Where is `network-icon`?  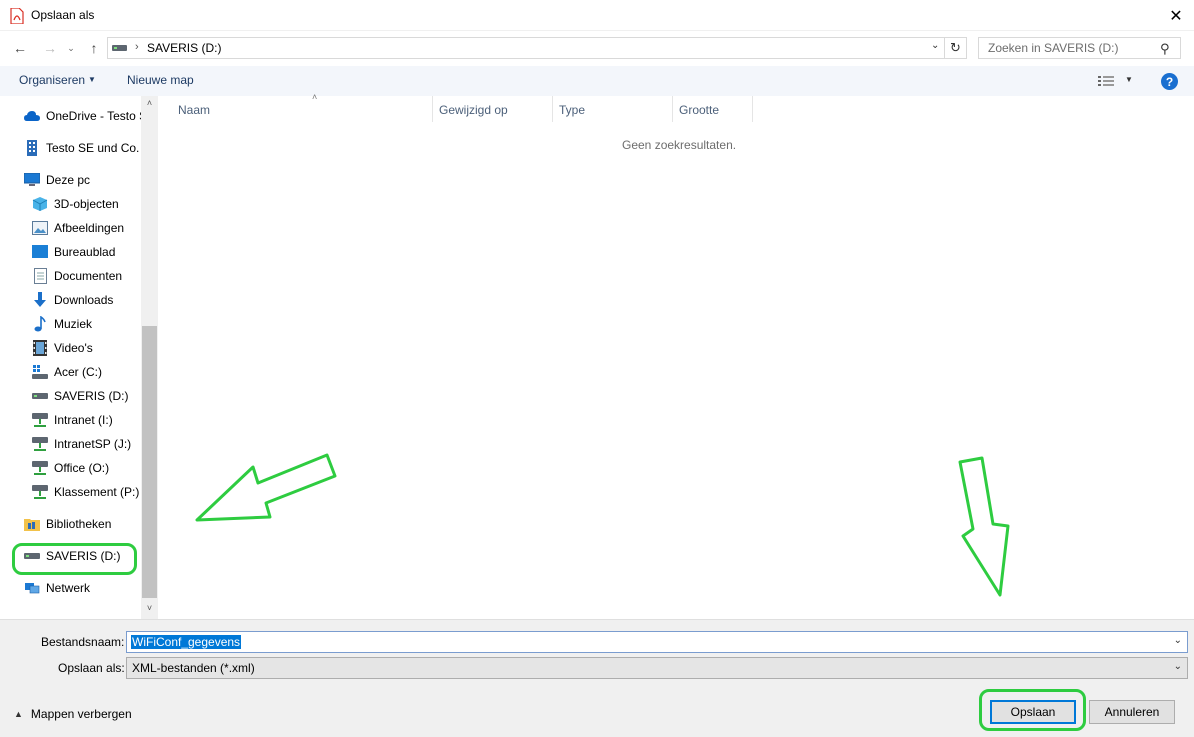 network-icon is located at coordinates (32, 588).